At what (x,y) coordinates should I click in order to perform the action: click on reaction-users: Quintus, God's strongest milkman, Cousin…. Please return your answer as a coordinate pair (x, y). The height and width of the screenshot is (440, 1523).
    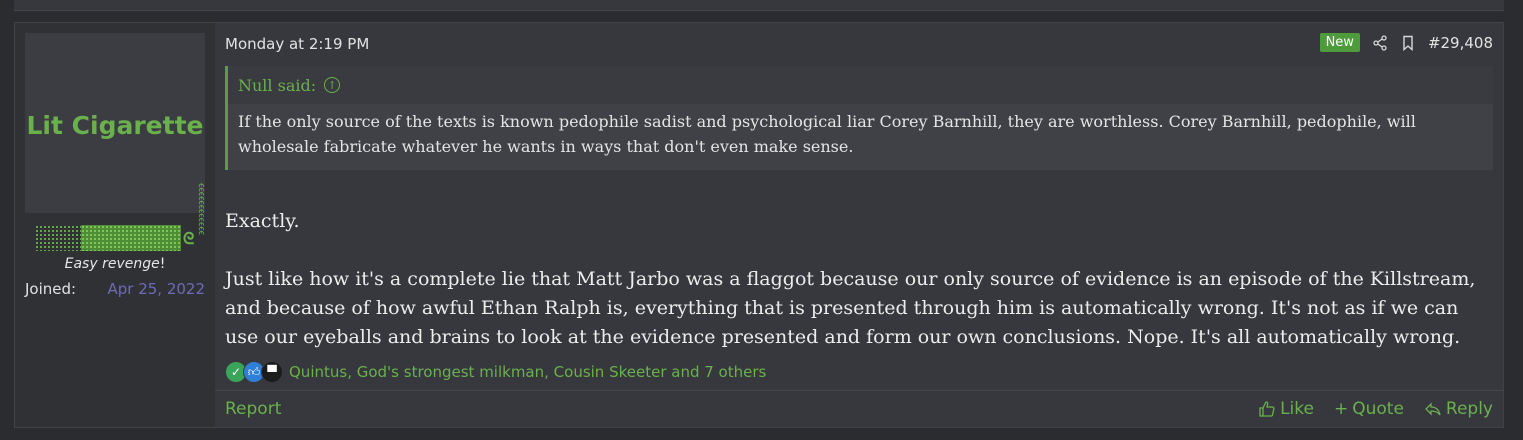
    Looking at the image, I should click on (527, 372).